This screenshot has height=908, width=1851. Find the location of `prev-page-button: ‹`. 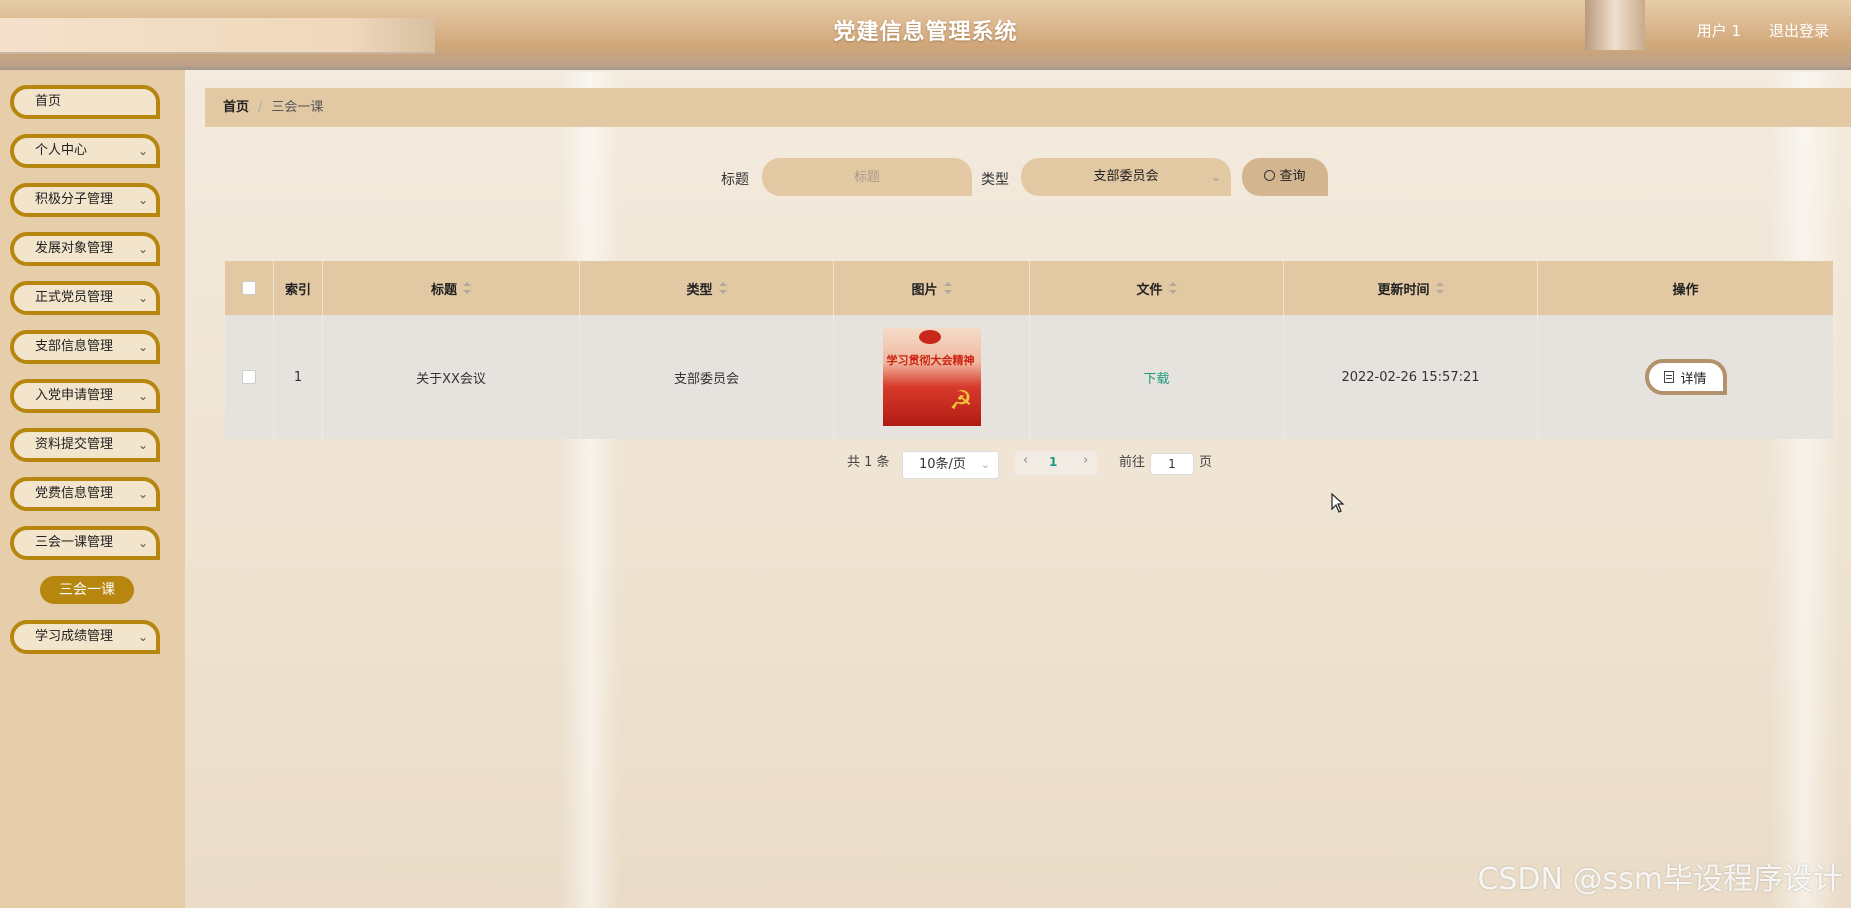

prev-page-button: ‹ is located at coordinates (1025, 460).